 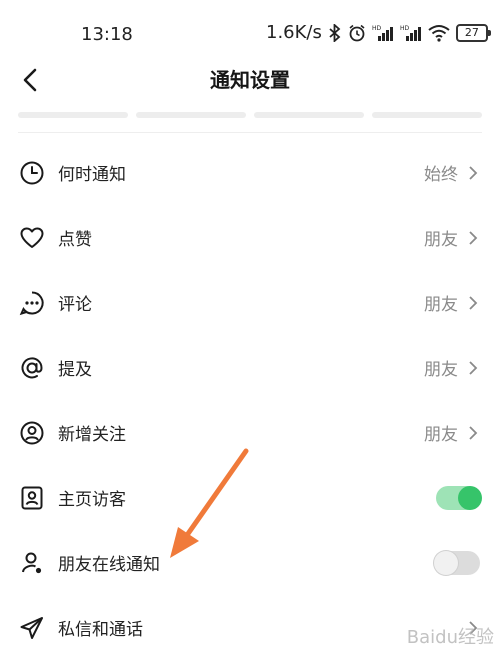 What do you see at coordinates (32, 433) in the screenshot?
I see `user-circle-icon` at bounding box center [32, 433].